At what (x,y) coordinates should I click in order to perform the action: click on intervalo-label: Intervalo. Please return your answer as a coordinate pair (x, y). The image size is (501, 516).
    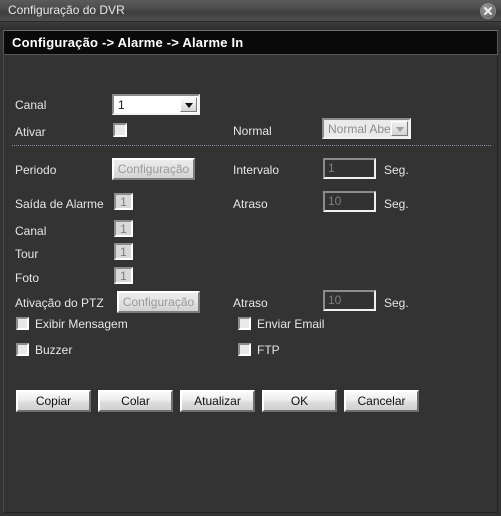
    Looking at the image, I should click on (256, 170).